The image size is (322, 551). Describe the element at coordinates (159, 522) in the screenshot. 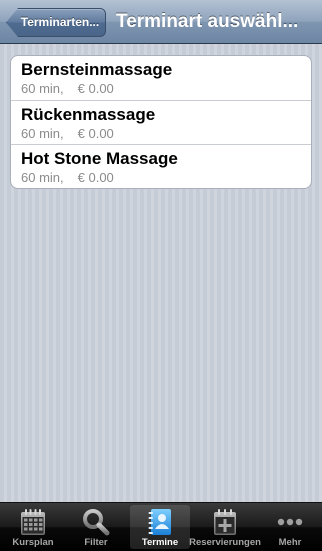

I see `contacts-book-icon` at that location.